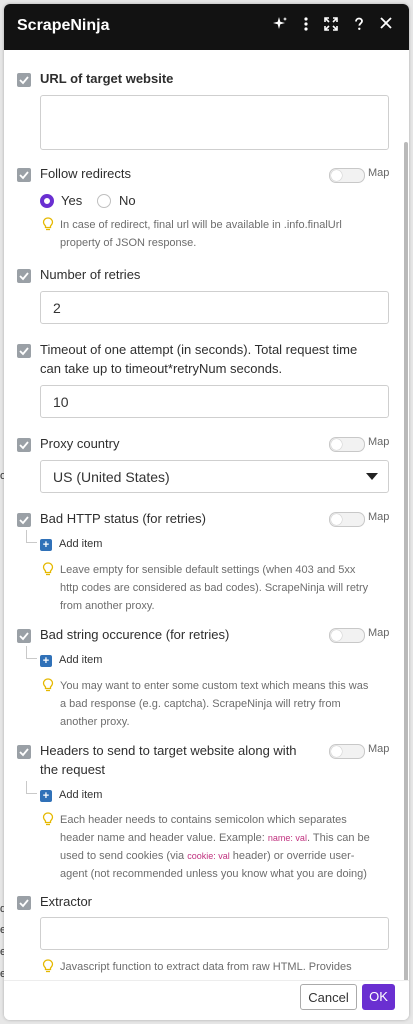 Image resolution: width=413 pixels, height=1024 pixels. Describe the element at coordinates (359, 26) in the screenshot. I see `help-icon` at that location.